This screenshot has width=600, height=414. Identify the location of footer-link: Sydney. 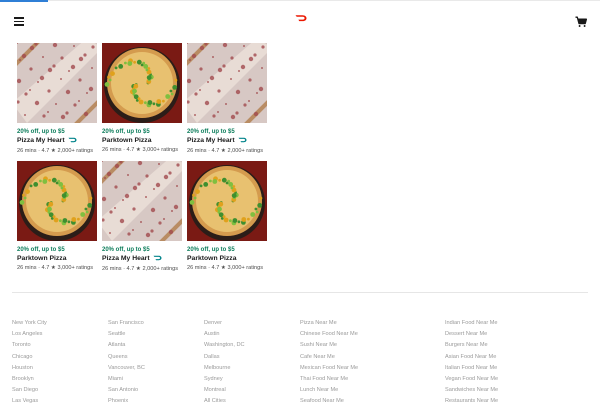
(224, 379).